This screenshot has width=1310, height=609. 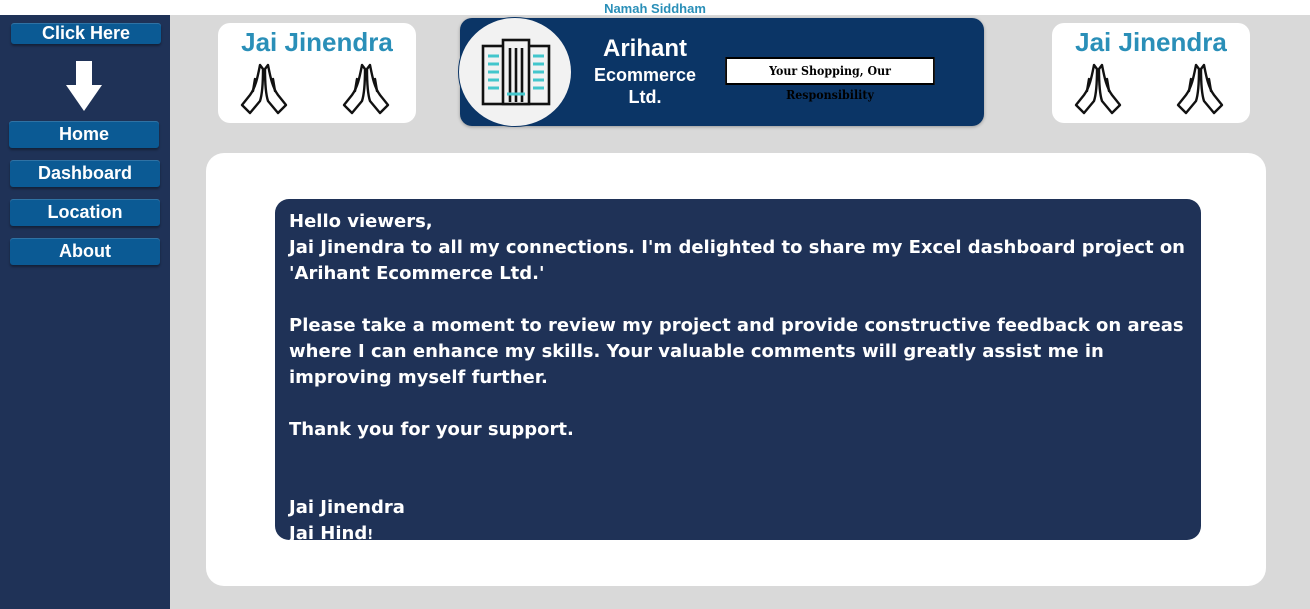 What do you see at coordinates (370, 535) in the screenshot?
I see `signature-exclamation: !` at bounding box center [370, 535].